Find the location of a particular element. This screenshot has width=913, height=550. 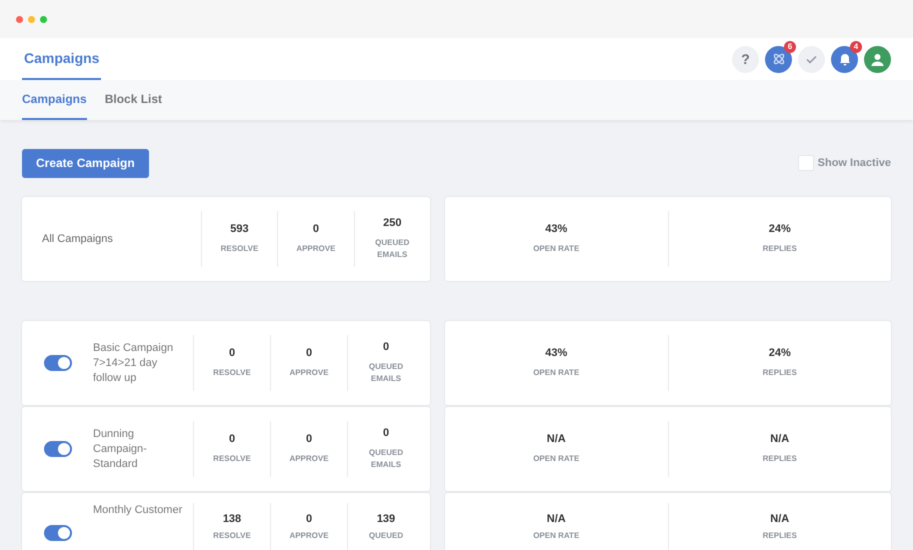

stat-value: 250 is located at coordinates (392, 223).